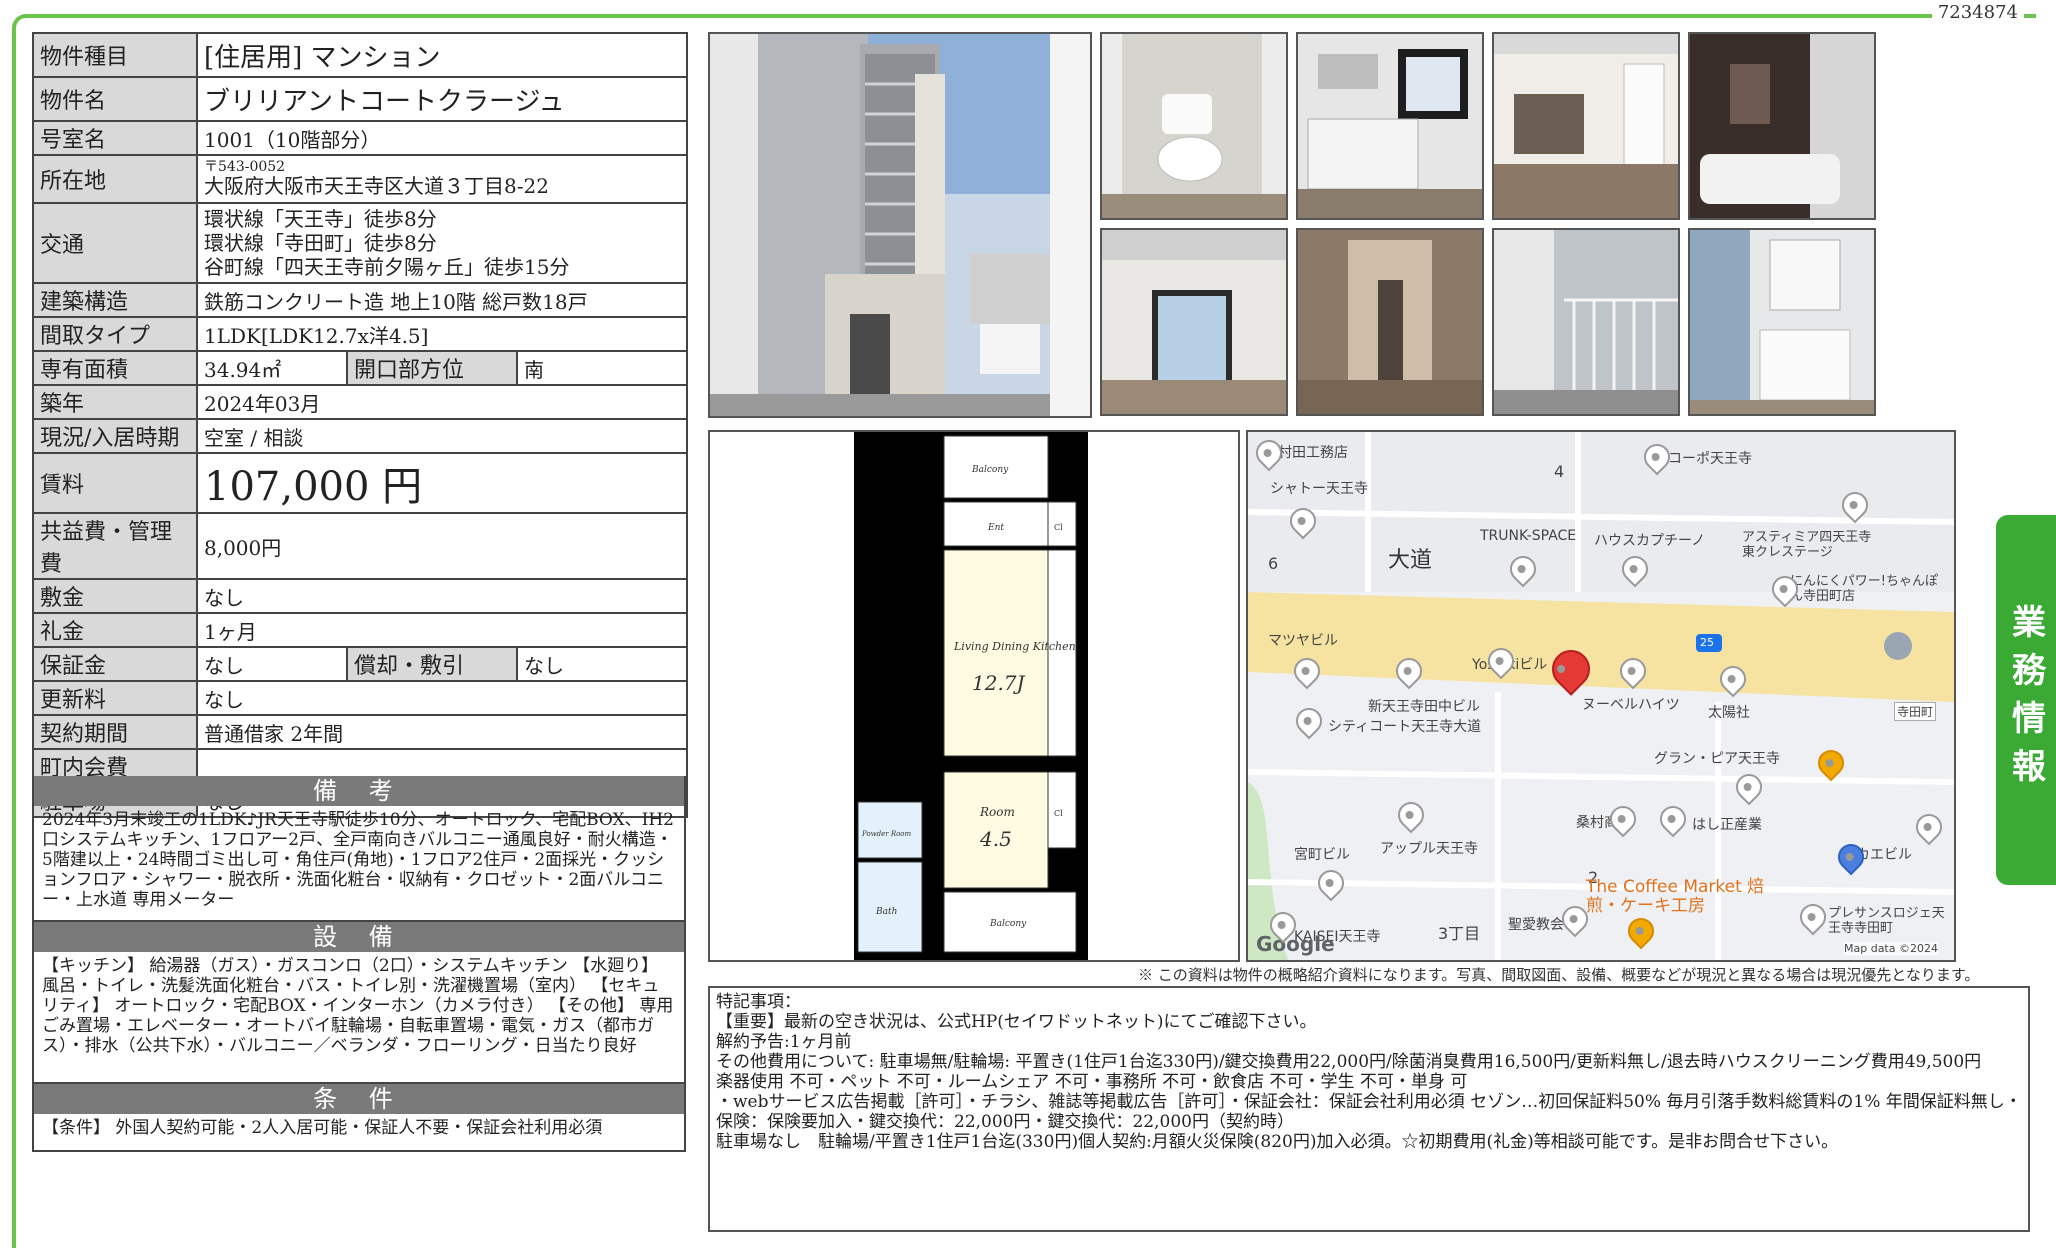 The image size is (2056, 1248). I want to click on spec-label-area: 専有面積, so click(115, 368).